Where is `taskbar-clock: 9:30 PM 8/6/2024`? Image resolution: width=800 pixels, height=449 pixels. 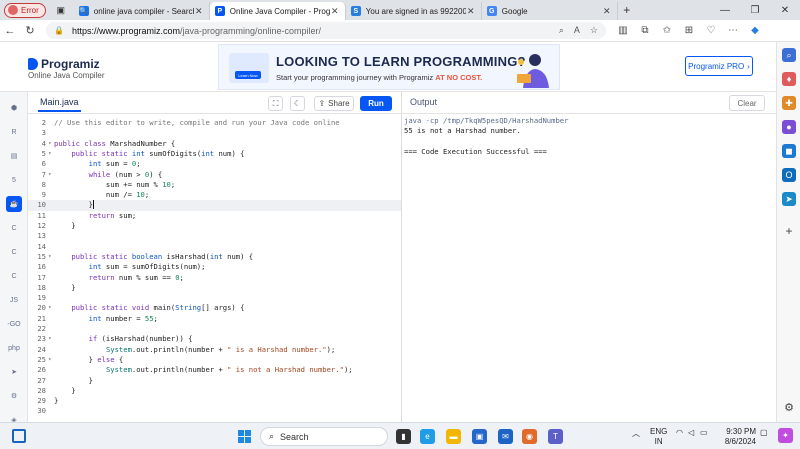 taskbar-clock: 9:30 PM 8/6/2024 is located at coordinates (738, 437).